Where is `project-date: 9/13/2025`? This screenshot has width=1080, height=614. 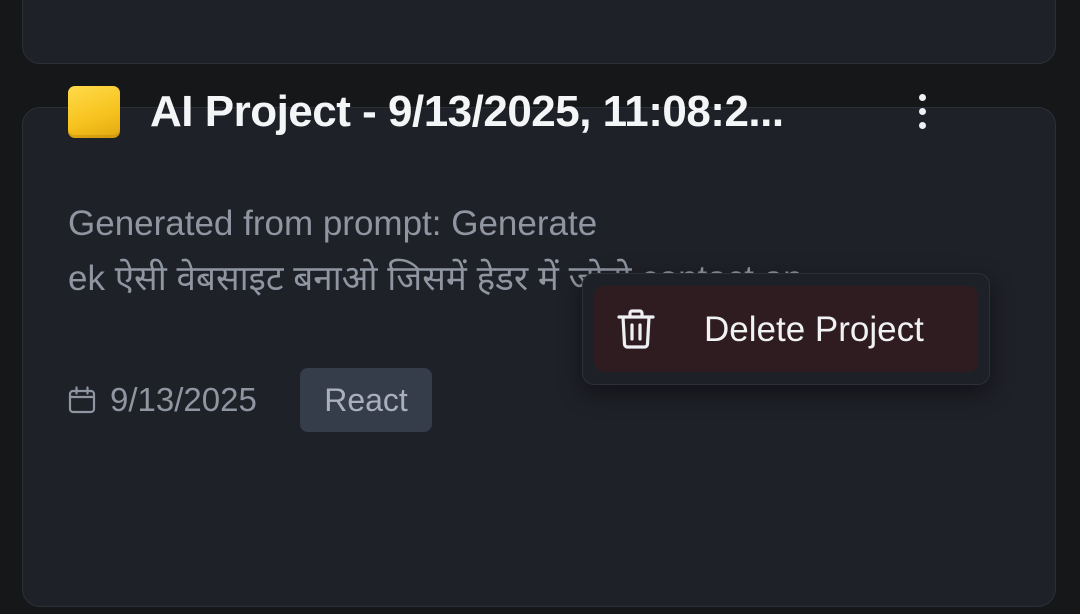
project-date: 9/13/2025 is located at coordinates (183, 399).